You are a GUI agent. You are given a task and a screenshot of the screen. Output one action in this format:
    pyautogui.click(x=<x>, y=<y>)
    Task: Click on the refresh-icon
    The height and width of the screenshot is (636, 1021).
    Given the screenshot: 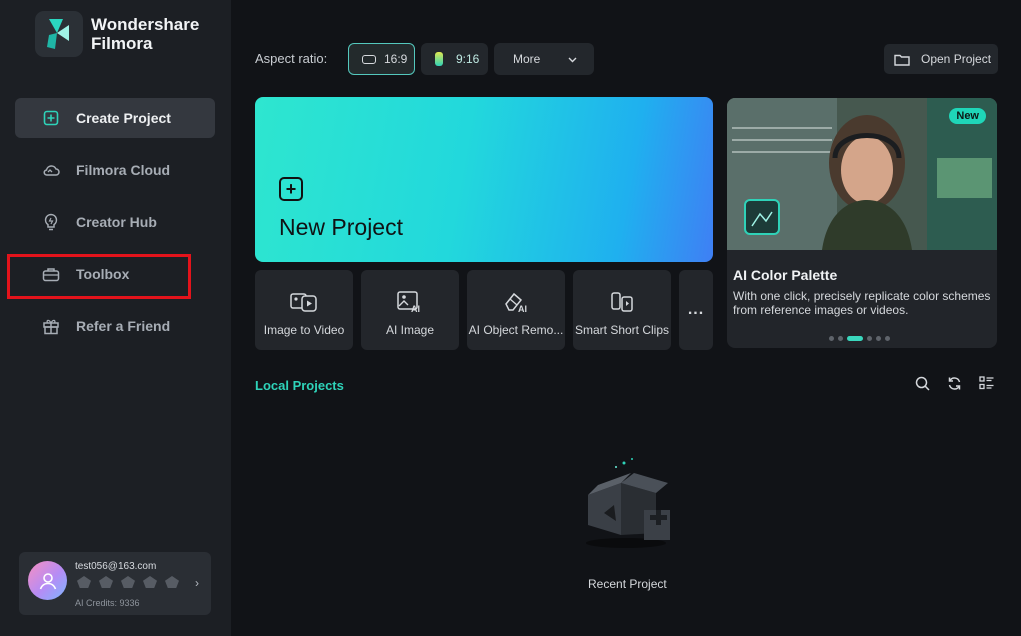 What is the action you would take?
    pyautogui.click(x=954, y=383)
    